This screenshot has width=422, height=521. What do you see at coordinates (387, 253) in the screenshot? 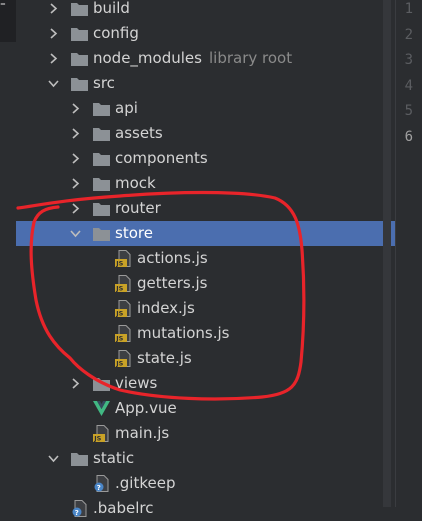
I see `tree-scrollbar` at bounding box center [387, 253].